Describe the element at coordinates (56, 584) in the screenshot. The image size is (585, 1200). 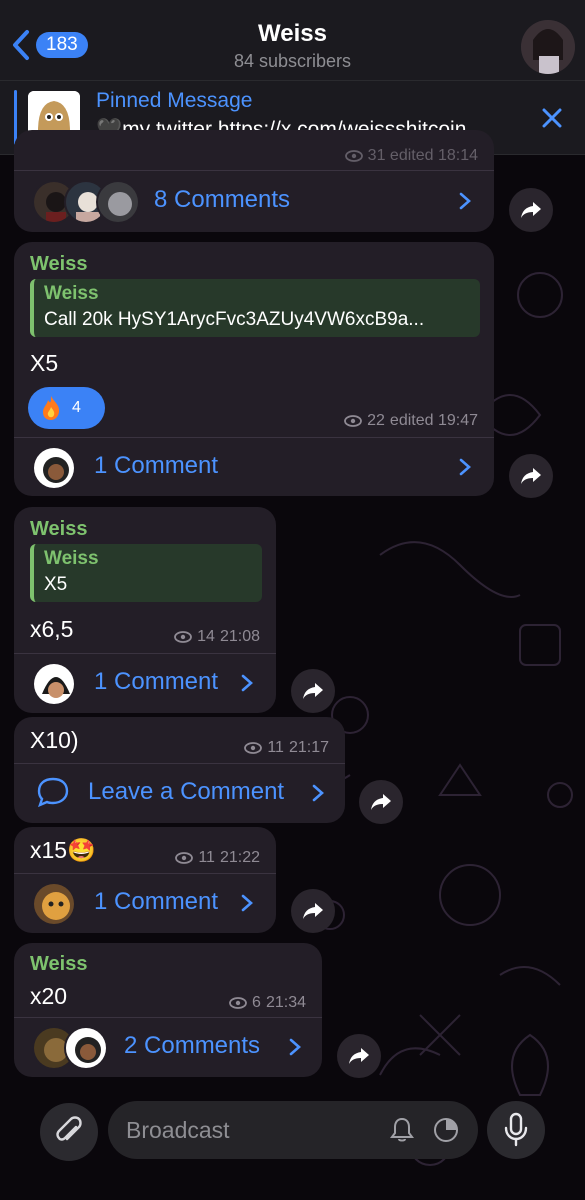
I see `quote-text: X5` at that location.